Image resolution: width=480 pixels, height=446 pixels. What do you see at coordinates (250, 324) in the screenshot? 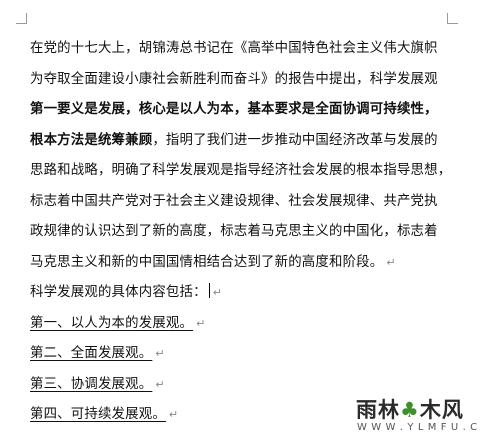
I see `list-item: 第一、以人为本的发展观。 ↵` at bounding box center [250, 324].